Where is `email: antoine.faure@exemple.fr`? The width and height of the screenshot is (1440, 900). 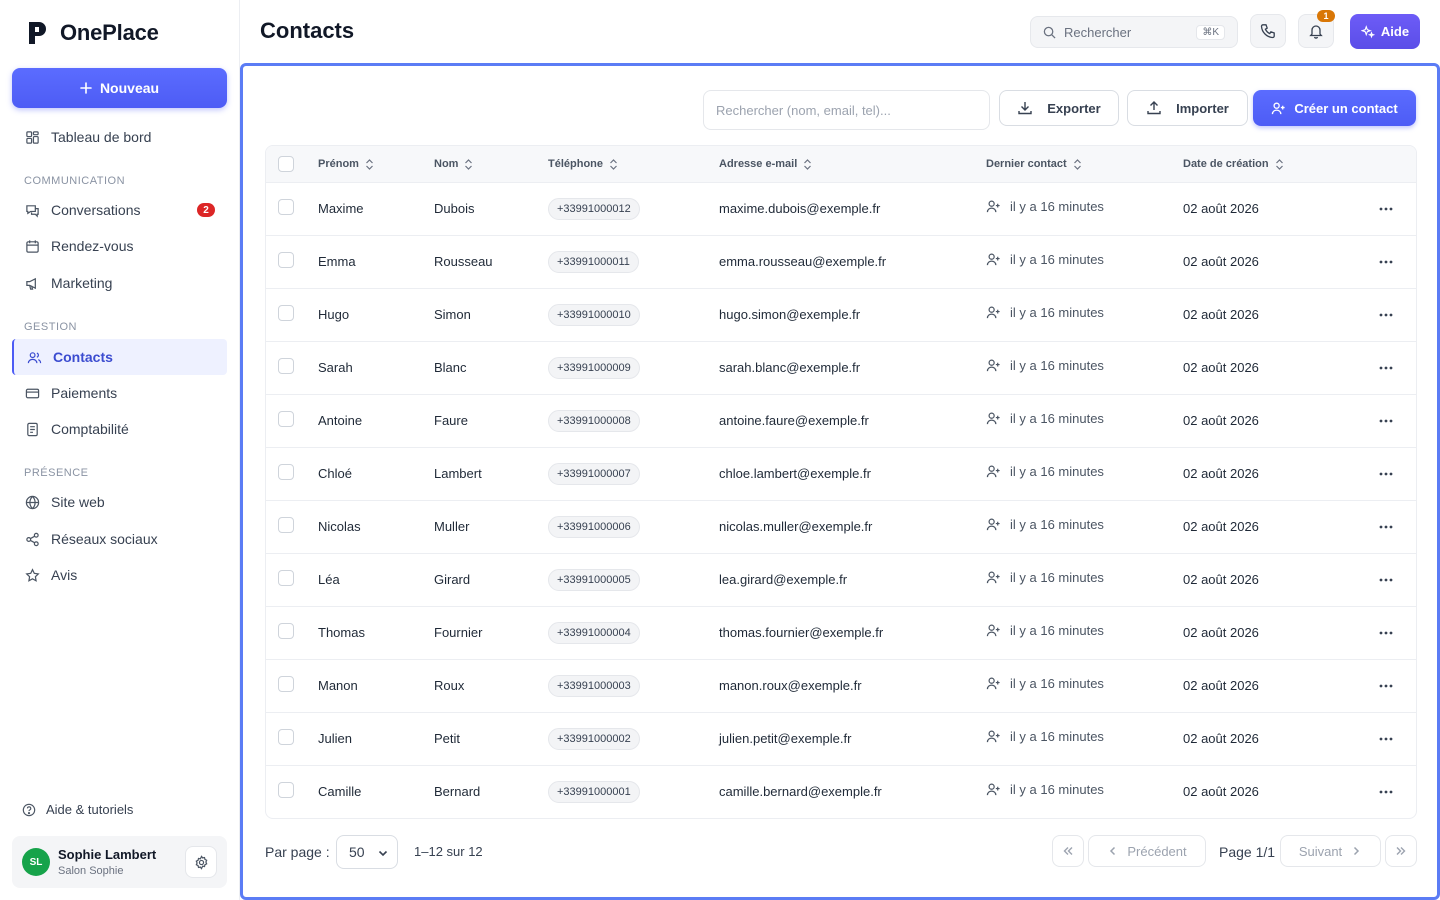 email: antoine.faure@exemple.fr is located at coordinates (794, 420).